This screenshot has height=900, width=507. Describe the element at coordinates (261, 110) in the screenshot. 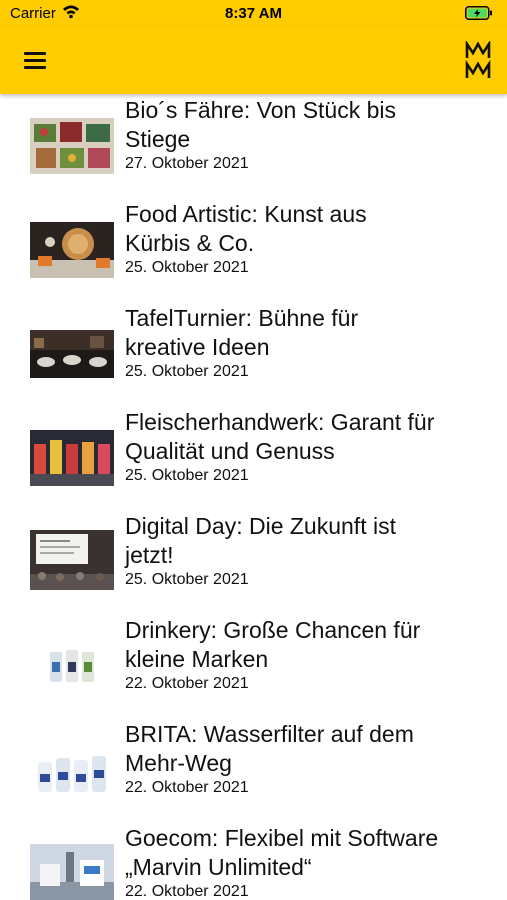

I see `article-title-line: Bio´s Fähre: Von Stück bis` at that location.